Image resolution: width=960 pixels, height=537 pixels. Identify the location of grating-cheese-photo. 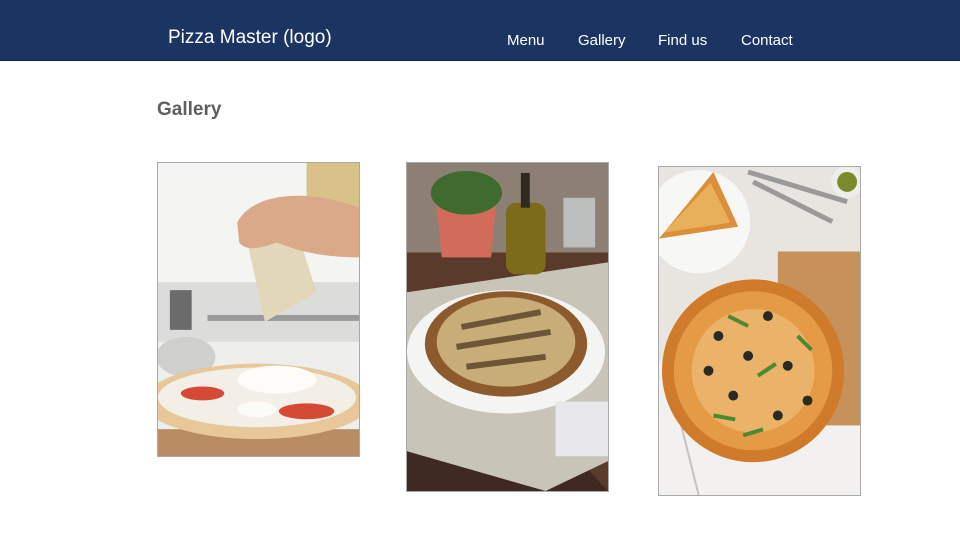
(258, 309).